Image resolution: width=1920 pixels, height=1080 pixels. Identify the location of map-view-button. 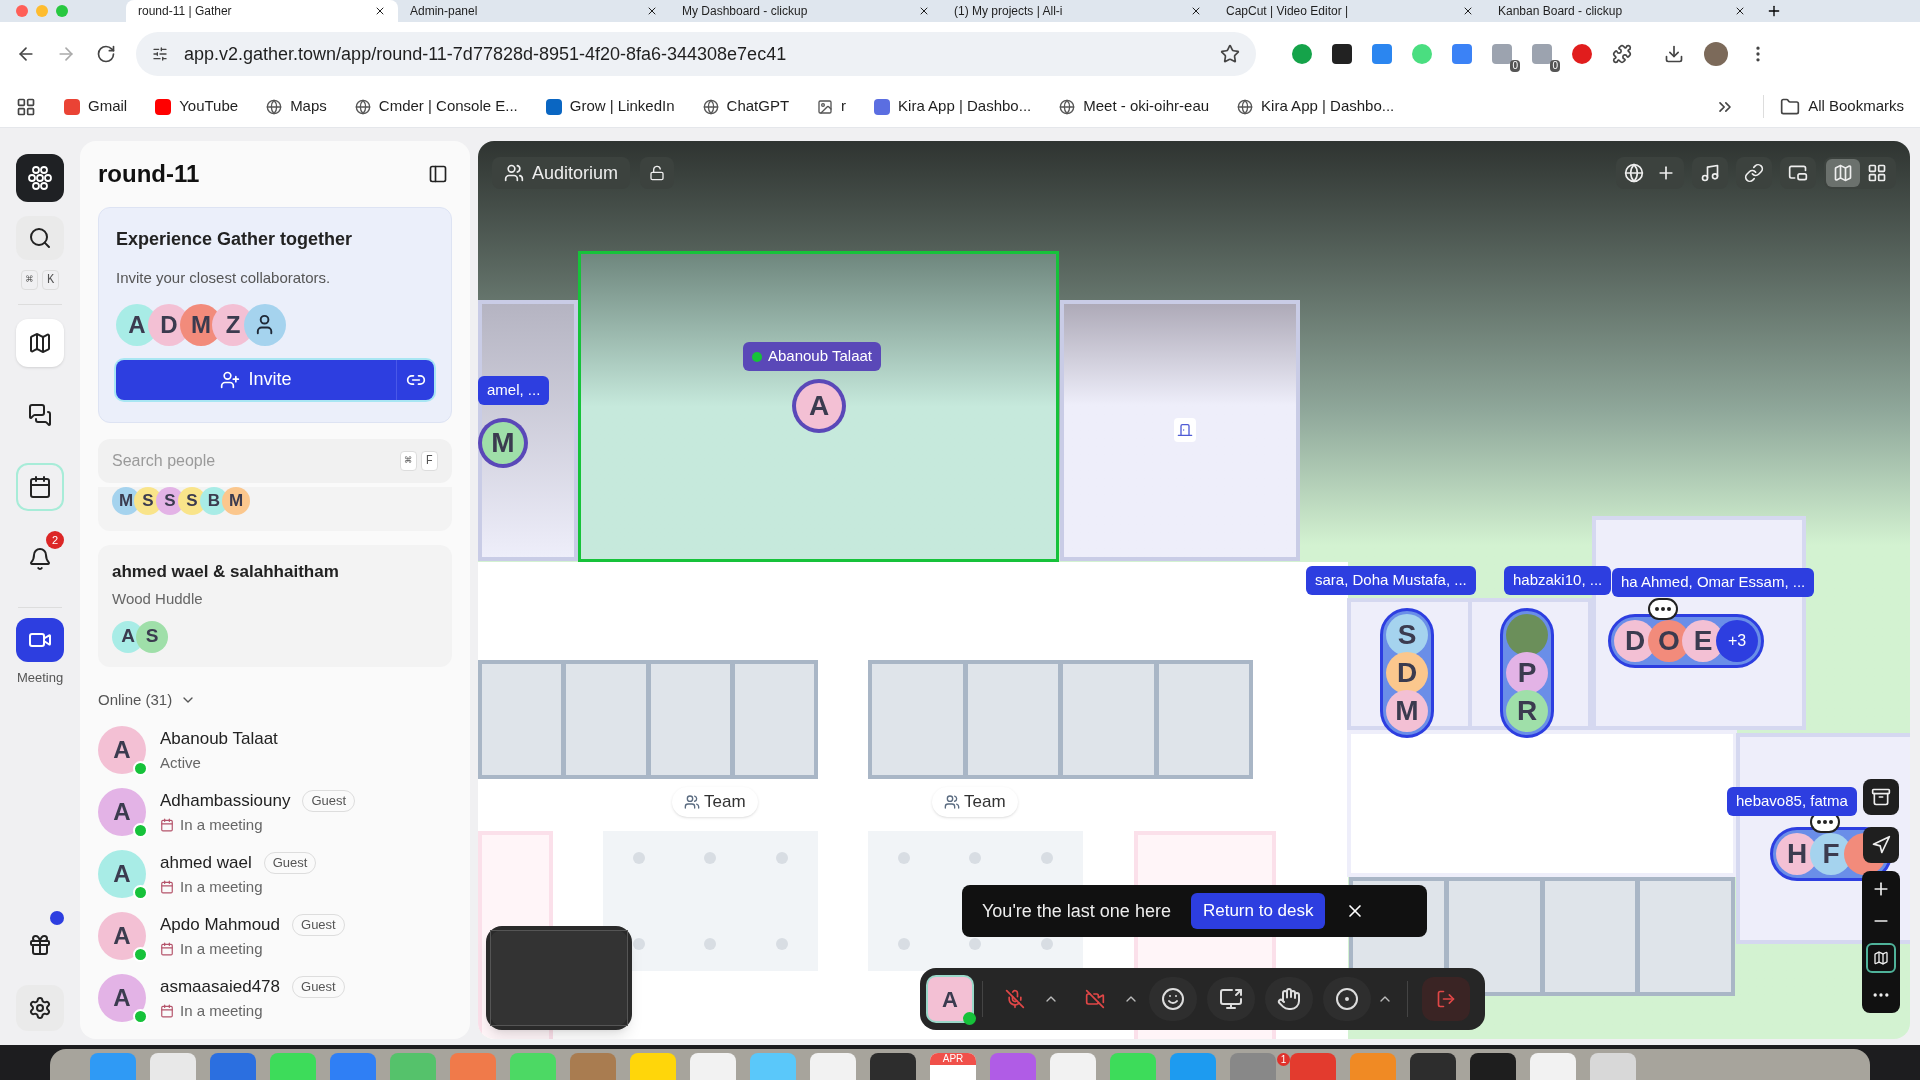
(1843, 173).